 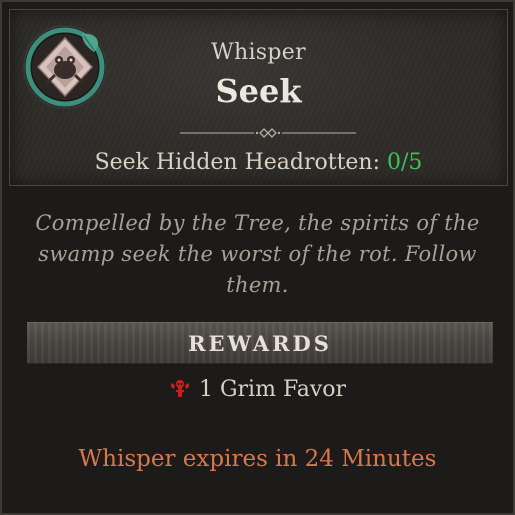 I want to click on rewards-header-bar: REWARDS, so click(x=260, y=343).